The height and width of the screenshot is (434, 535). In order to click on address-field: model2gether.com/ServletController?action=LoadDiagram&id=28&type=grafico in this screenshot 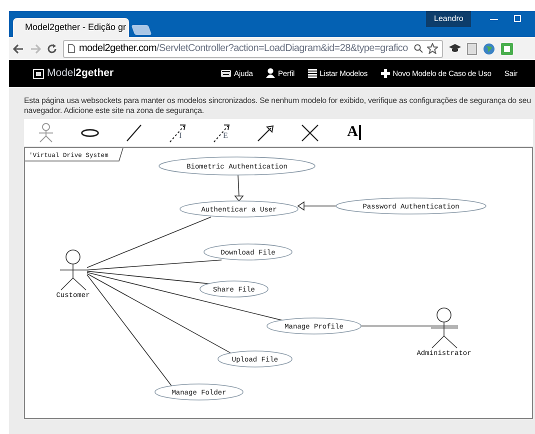, I will do `click(253, 49)`.